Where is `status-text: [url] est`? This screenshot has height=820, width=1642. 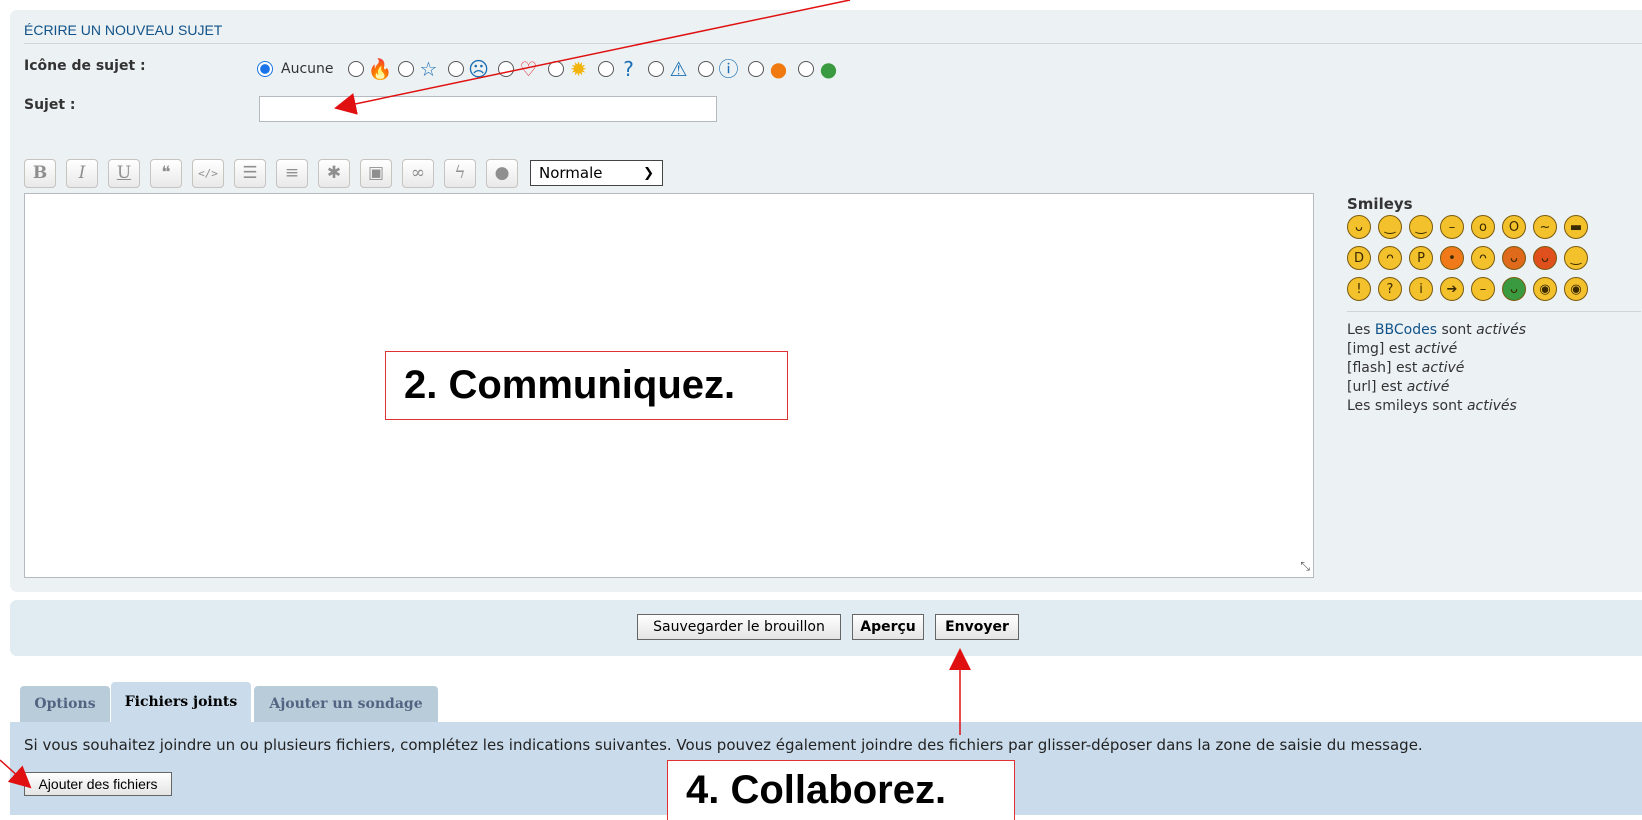 status-text: [url] est is located at coordinates (1377, 387).